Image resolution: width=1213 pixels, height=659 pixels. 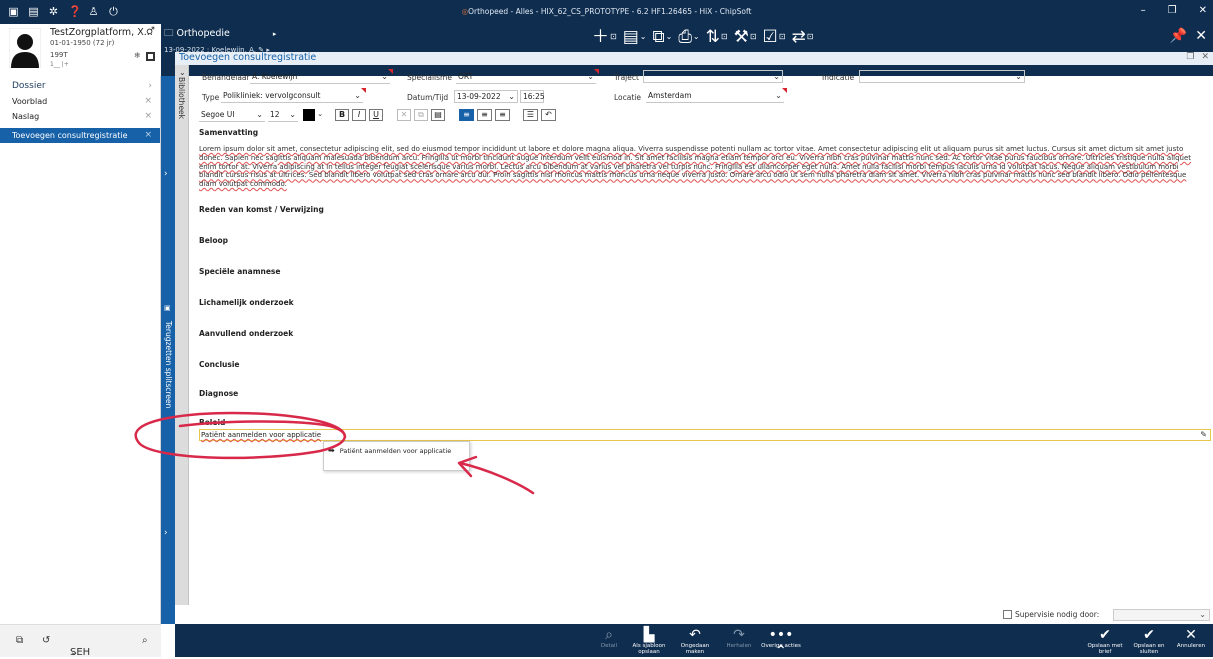 What do you see at coordinates (942, 76) in the screenshot?
I see `indicatie-select: ⌄` at bounding box center [942, 76].